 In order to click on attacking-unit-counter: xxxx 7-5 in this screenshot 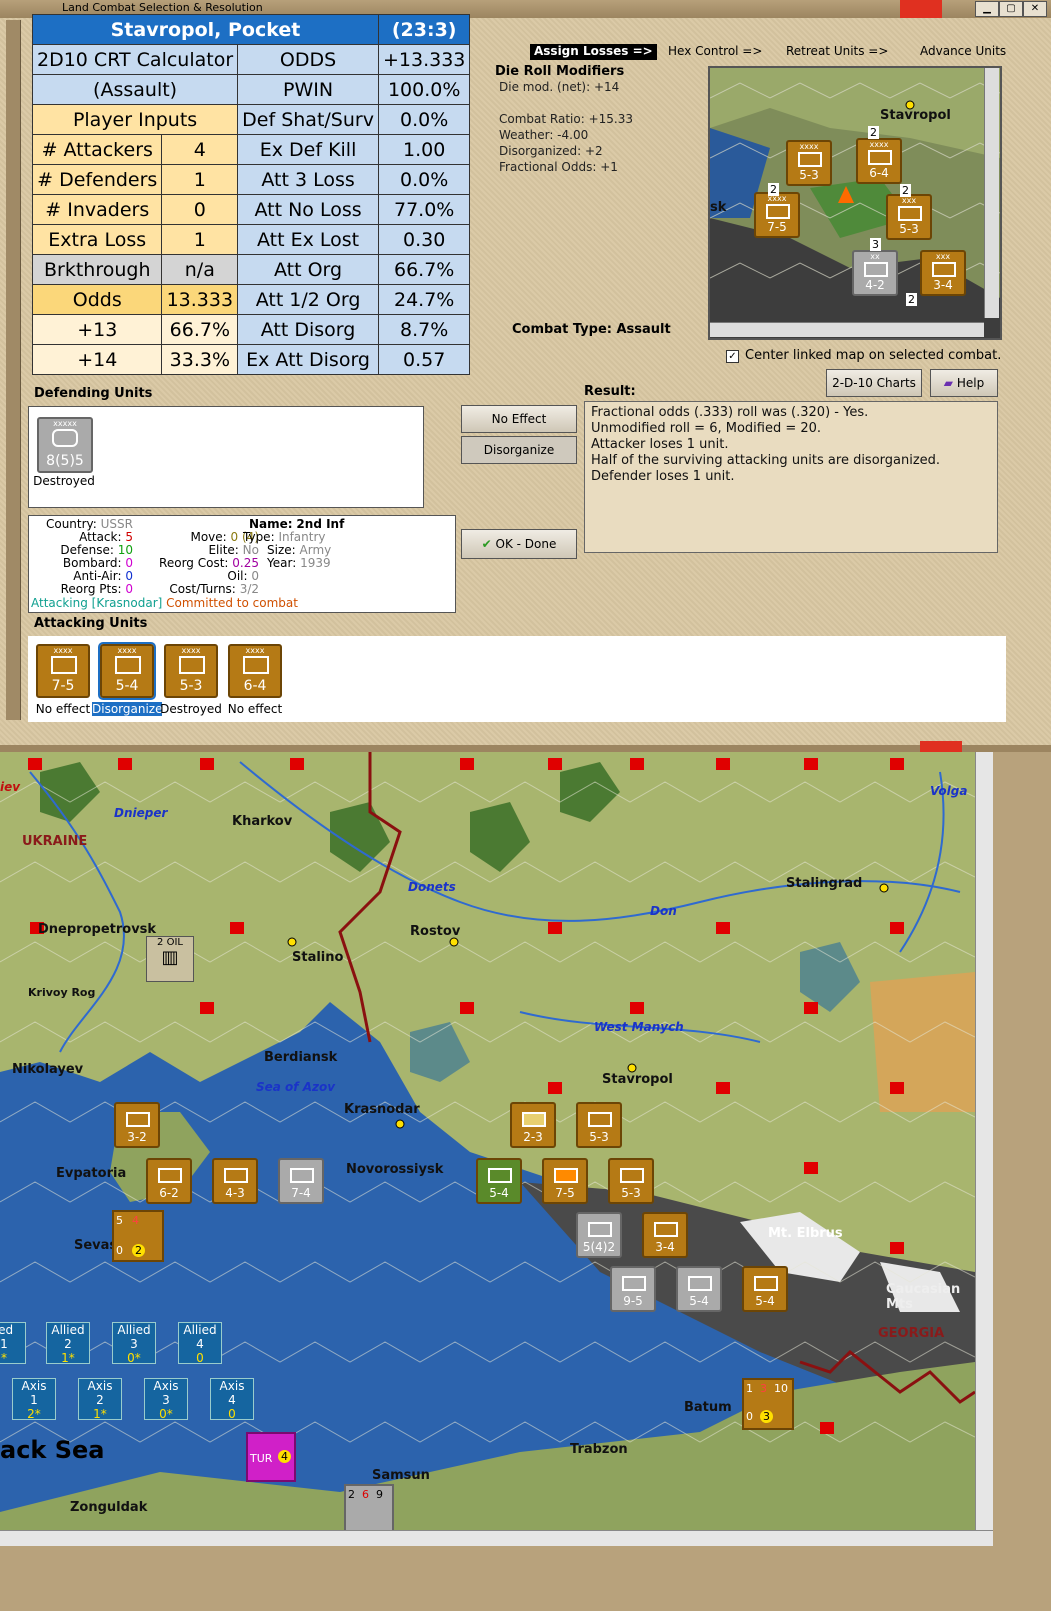, I will do `click(63, 671)`.